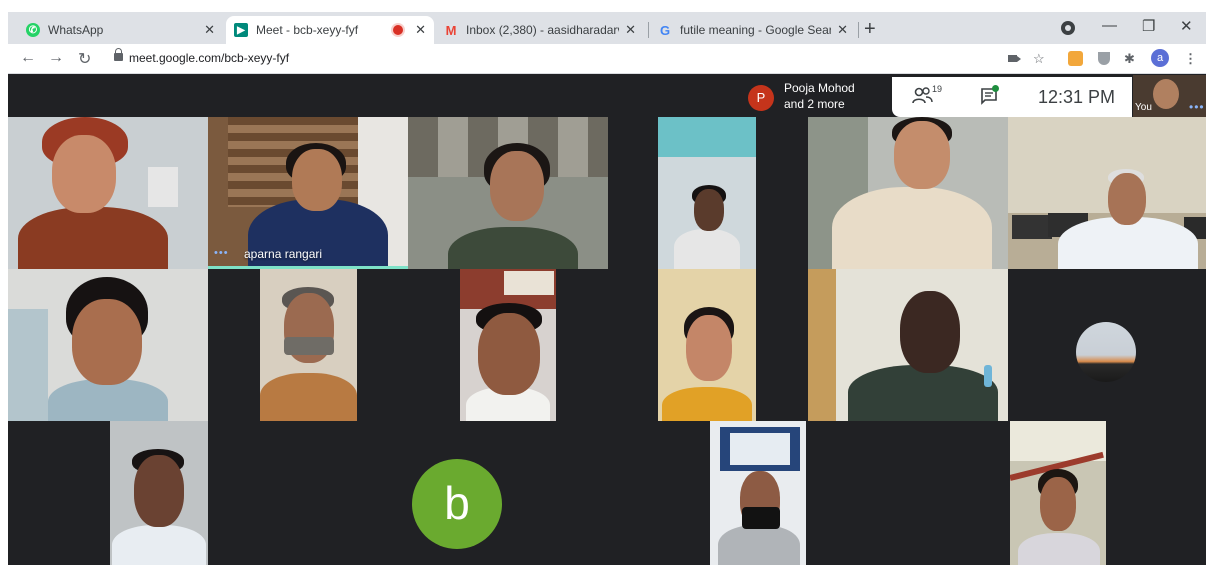 Image resolution: width=1206 pixels, height=565 pixels. What do you see at coordinates (120, 30) in the screenshot?
I see `tab-whatsapp: ✆ WhatsApp ✕` at bounding box center [120, 30].